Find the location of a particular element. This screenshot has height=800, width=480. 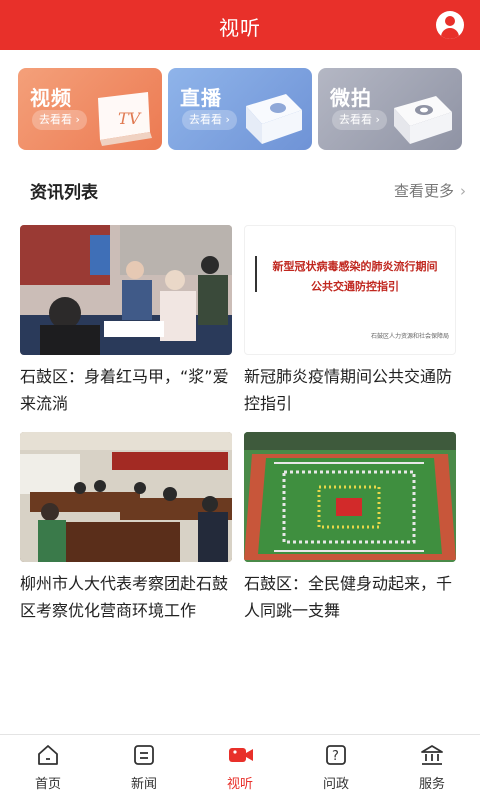

news-section-header: 资讯列表 查看更多 › is located at coordinates (240, 188).